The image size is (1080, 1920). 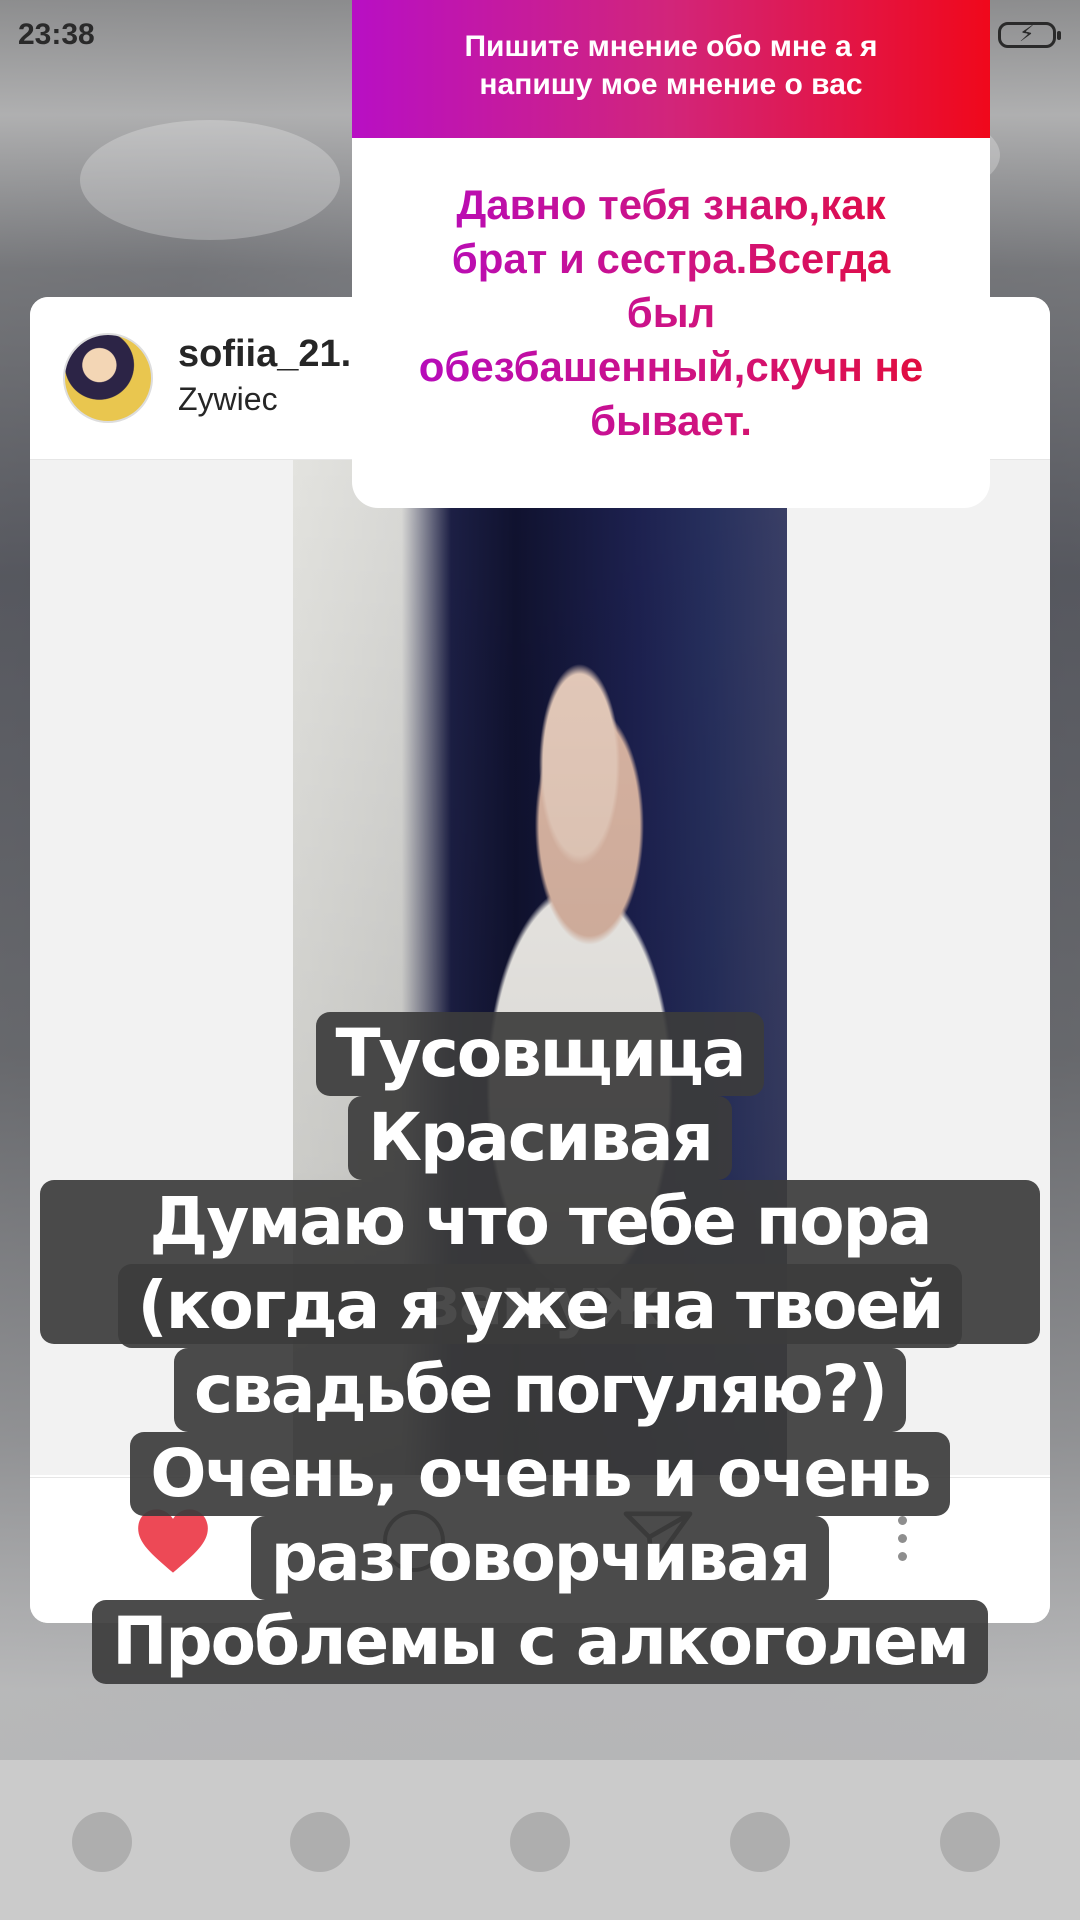 I want to click on answer-line: бывает., so click(x=671, y=420).